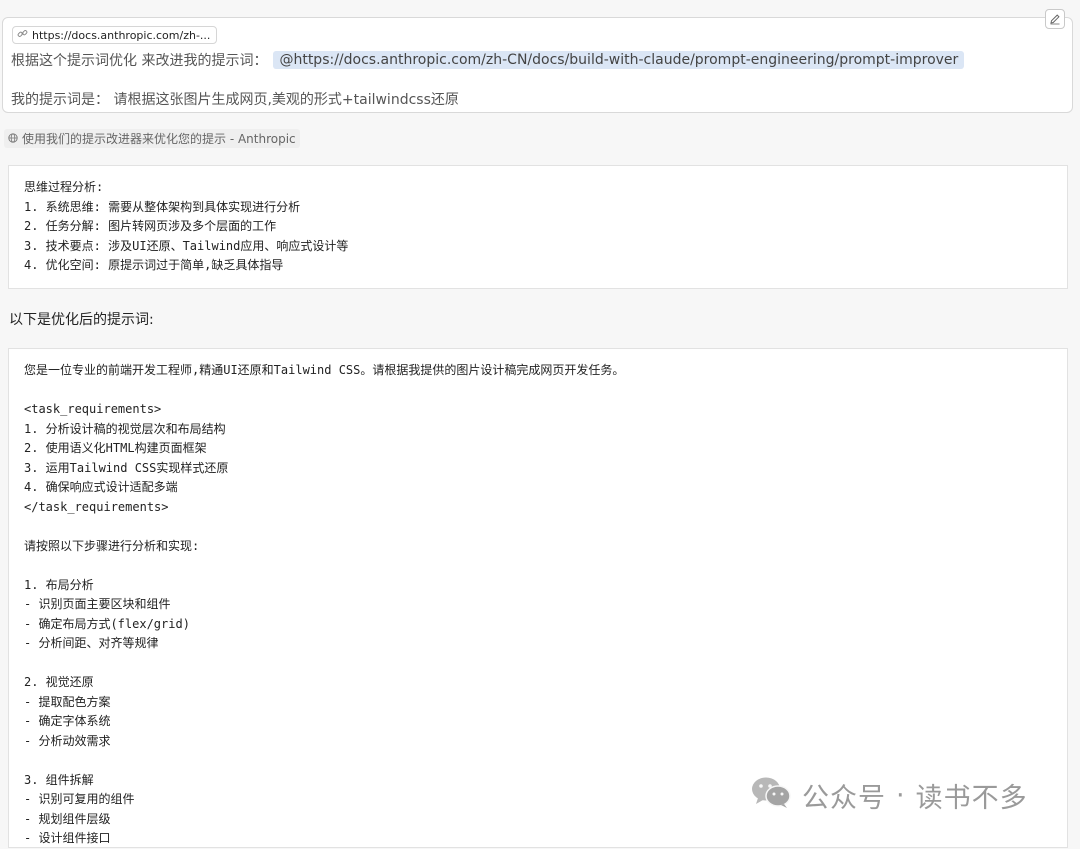  Describe the element at coordinates (13, 139) in the screenshot. I see `globe-icon` at that location.